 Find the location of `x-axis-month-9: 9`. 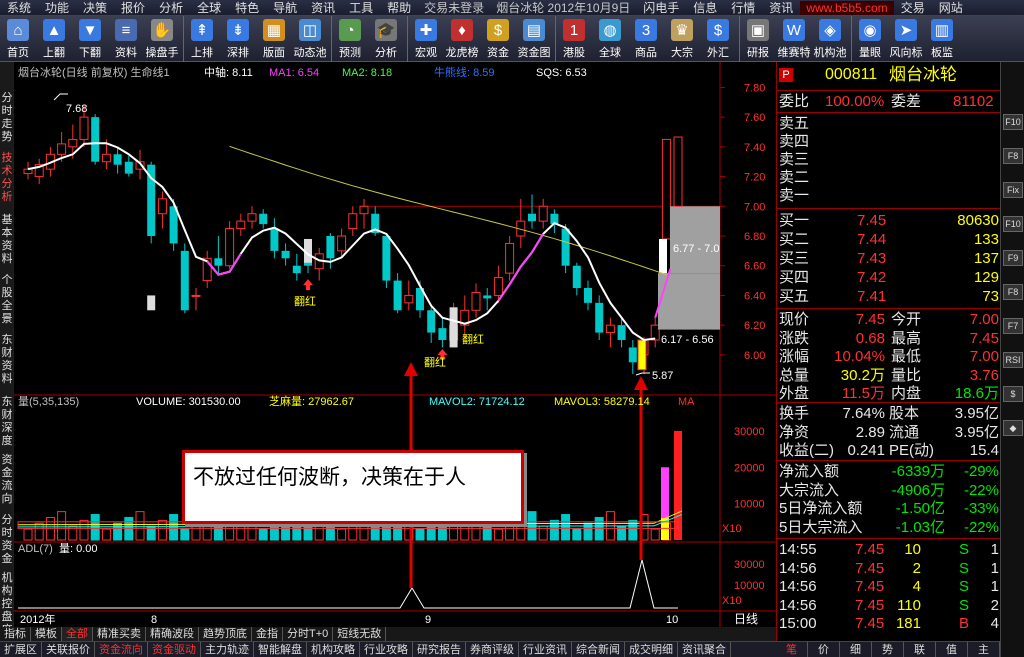

x-axis-month-9: 9 is located at coordinates (428, 620).